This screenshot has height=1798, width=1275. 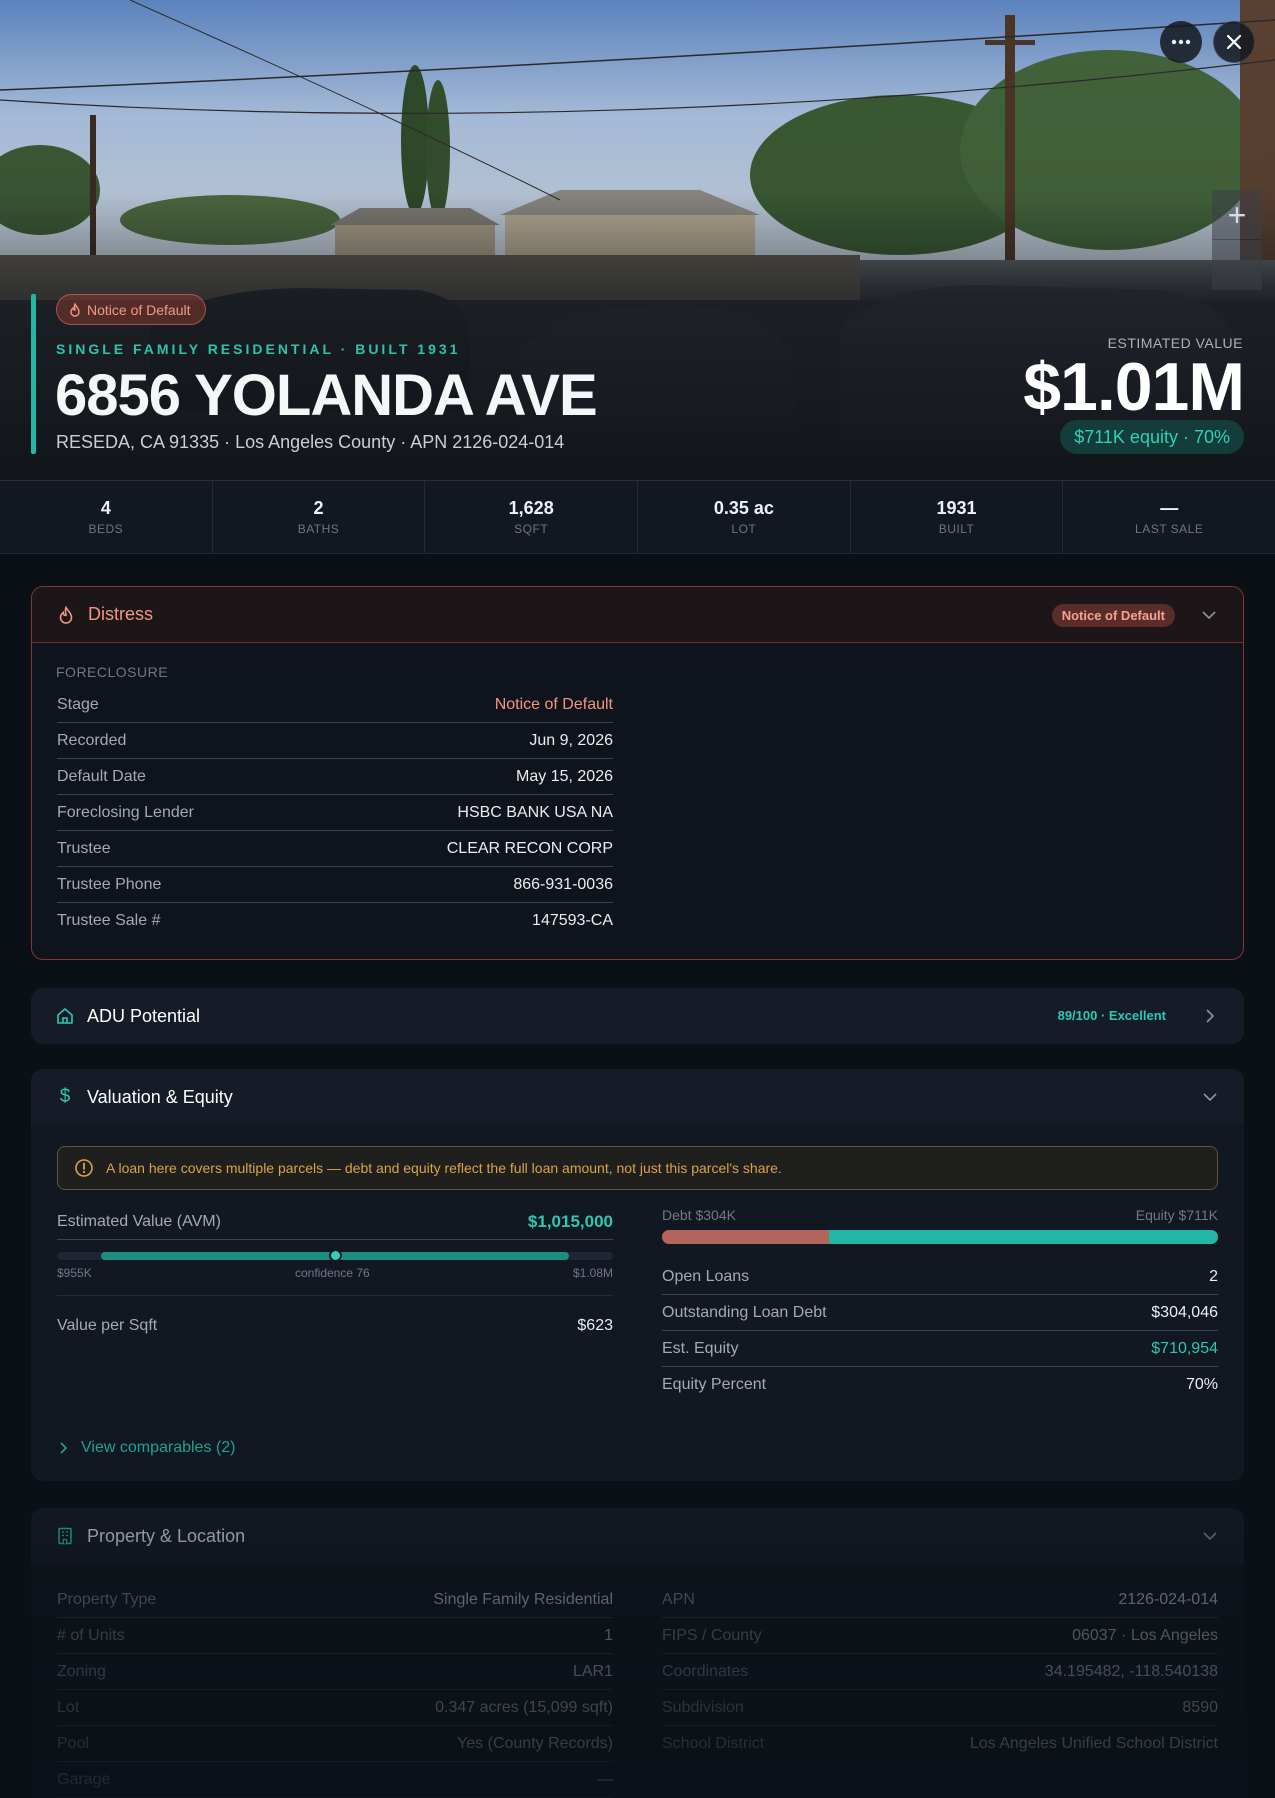 What do you see at coordinates (570, 1221) in the screenshot?
I see `avm-value: $1,015,000` at bounding box center [570, 1221].